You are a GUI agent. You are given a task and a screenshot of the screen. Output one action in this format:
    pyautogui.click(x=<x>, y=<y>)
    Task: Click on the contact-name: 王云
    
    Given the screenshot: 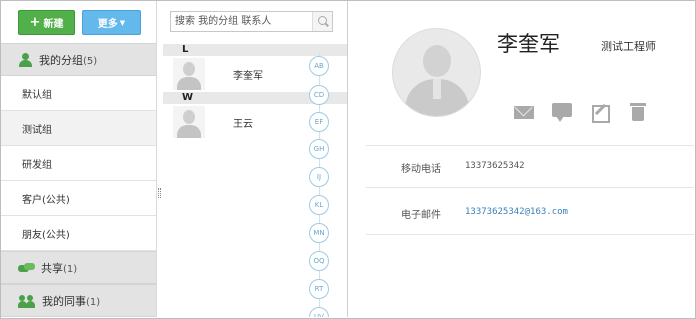 What is the action you would take?
    pyautogui.click(x=243, y=124)
    